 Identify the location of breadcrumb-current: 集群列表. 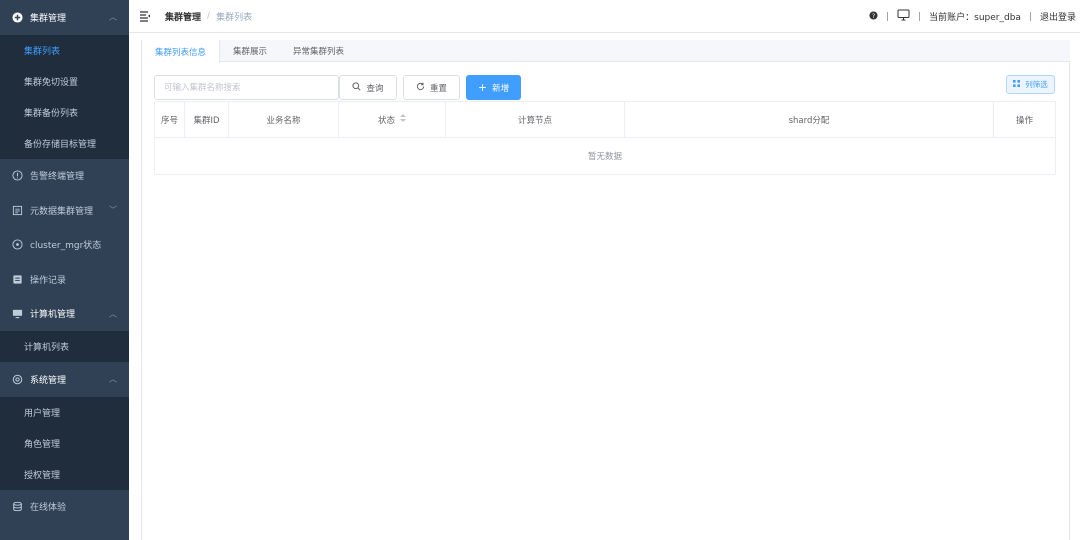
(234, 17).